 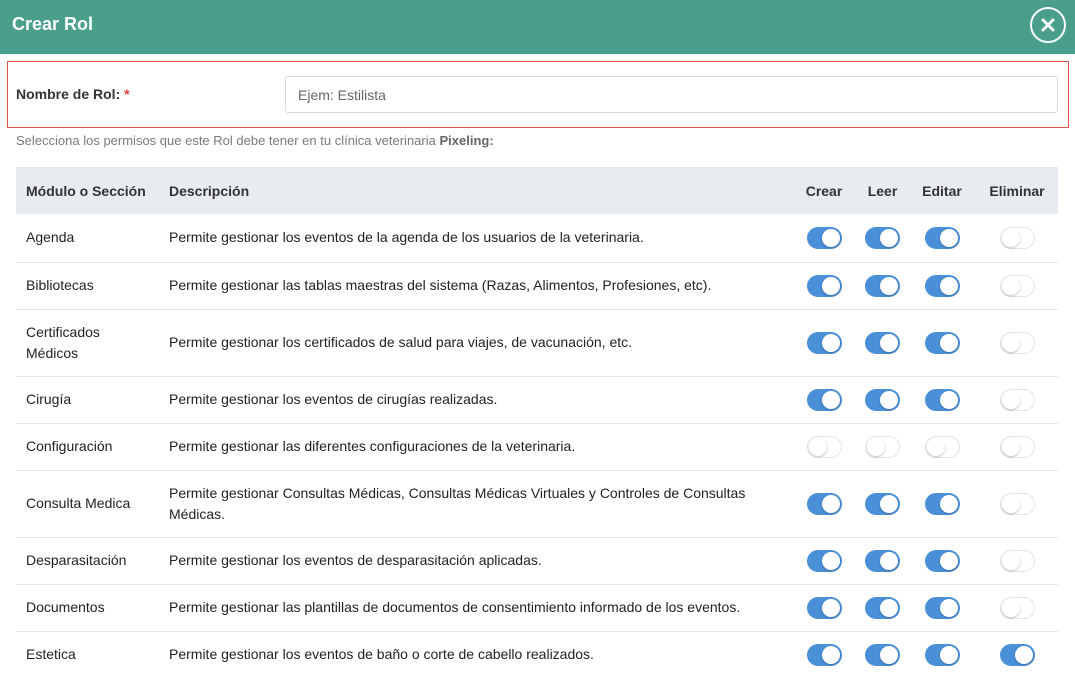 I want to click on close-button, so click(x=1048, y=25).